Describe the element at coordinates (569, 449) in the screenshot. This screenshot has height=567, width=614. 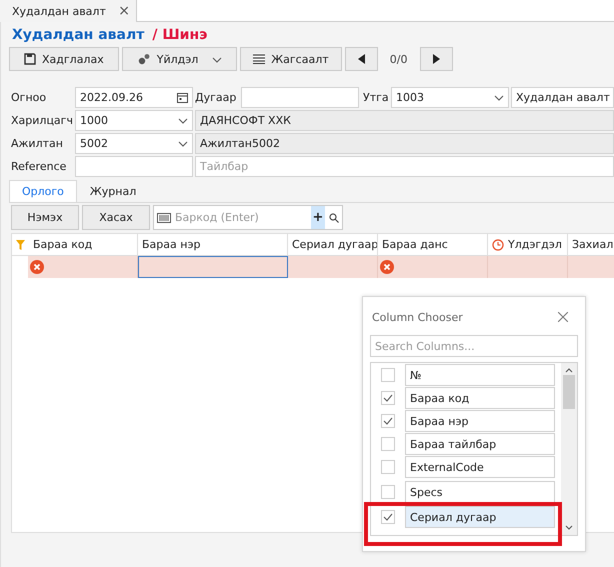
I see `scrollbar` at that location.